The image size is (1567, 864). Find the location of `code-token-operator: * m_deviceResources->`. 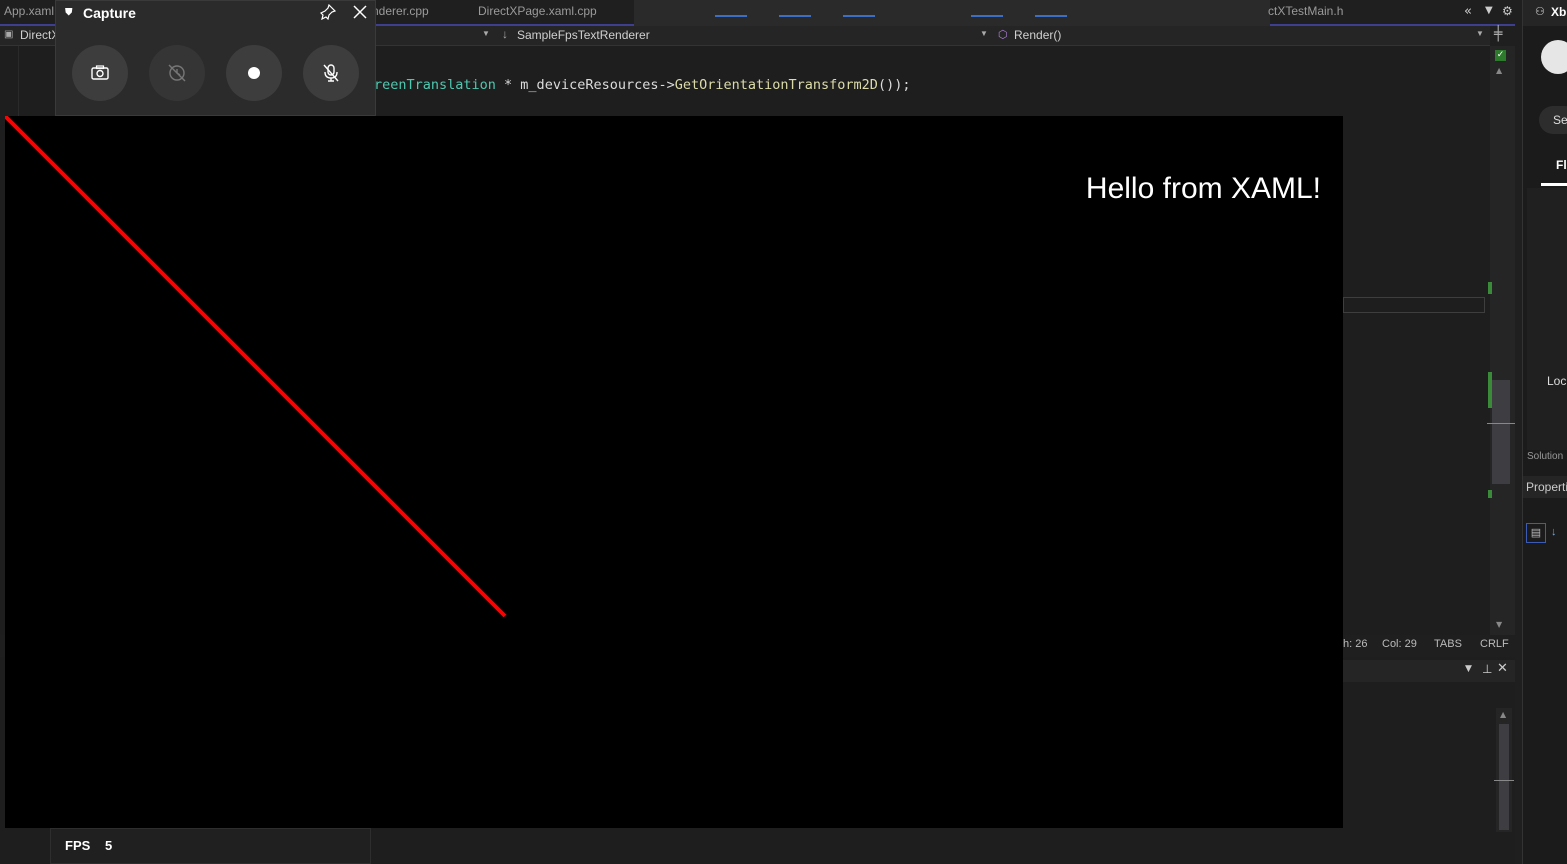

code-token-operator: * m_deviceResources-> is located at coordinates (585, 85).